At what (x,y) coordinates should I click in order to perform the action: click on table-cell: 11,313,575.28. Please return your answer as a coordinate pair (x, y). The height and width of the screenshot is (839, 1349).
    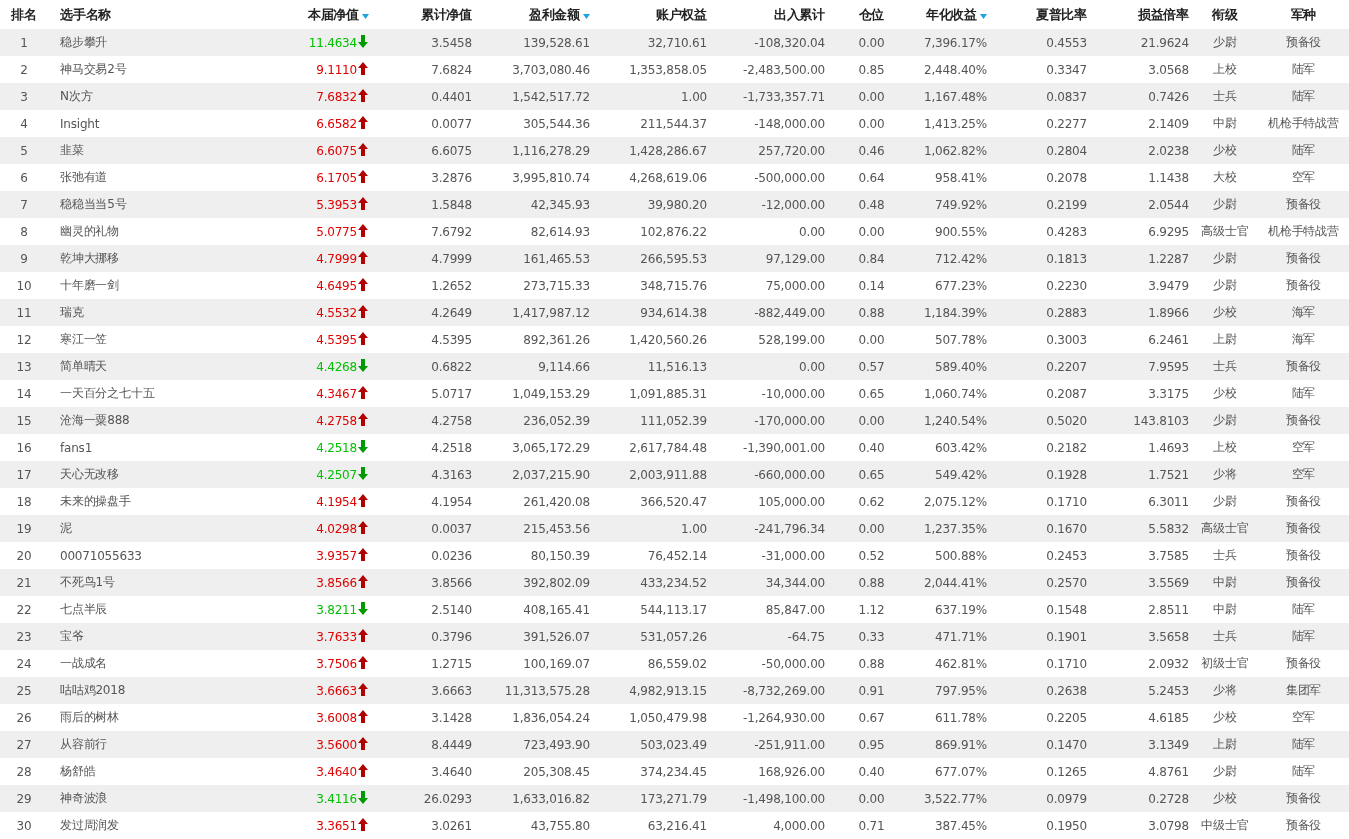
    Looking at the image, I should click on (534, 690).